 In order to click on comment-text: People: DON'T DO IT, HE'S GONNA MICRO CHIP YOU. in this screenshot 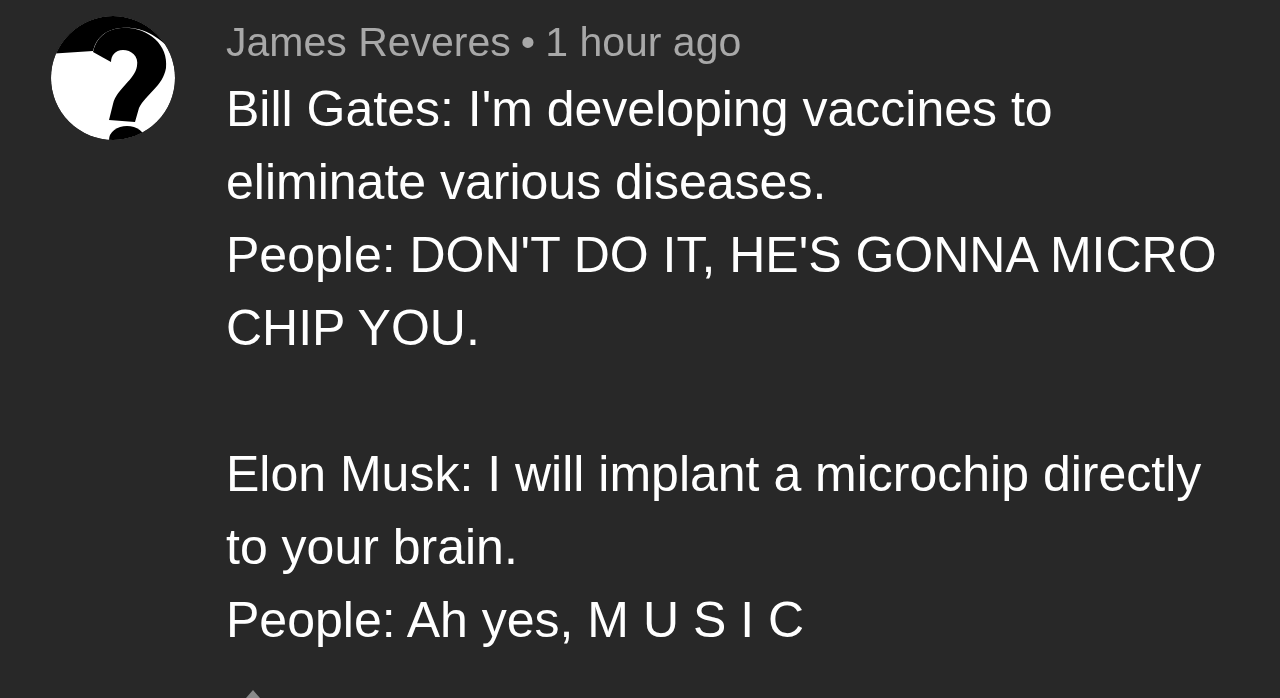, I will do `click(722, 292)`.